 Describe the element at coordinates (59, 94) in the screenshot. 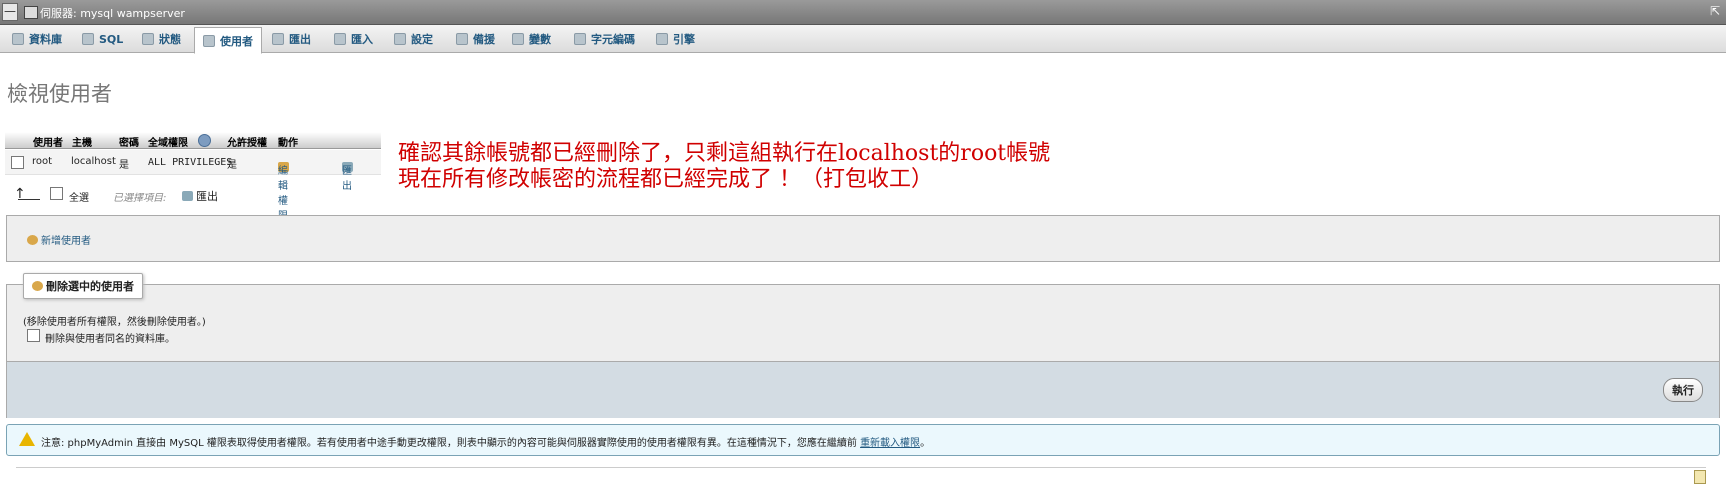

I see `page-title: 檢視使用者` at that location.